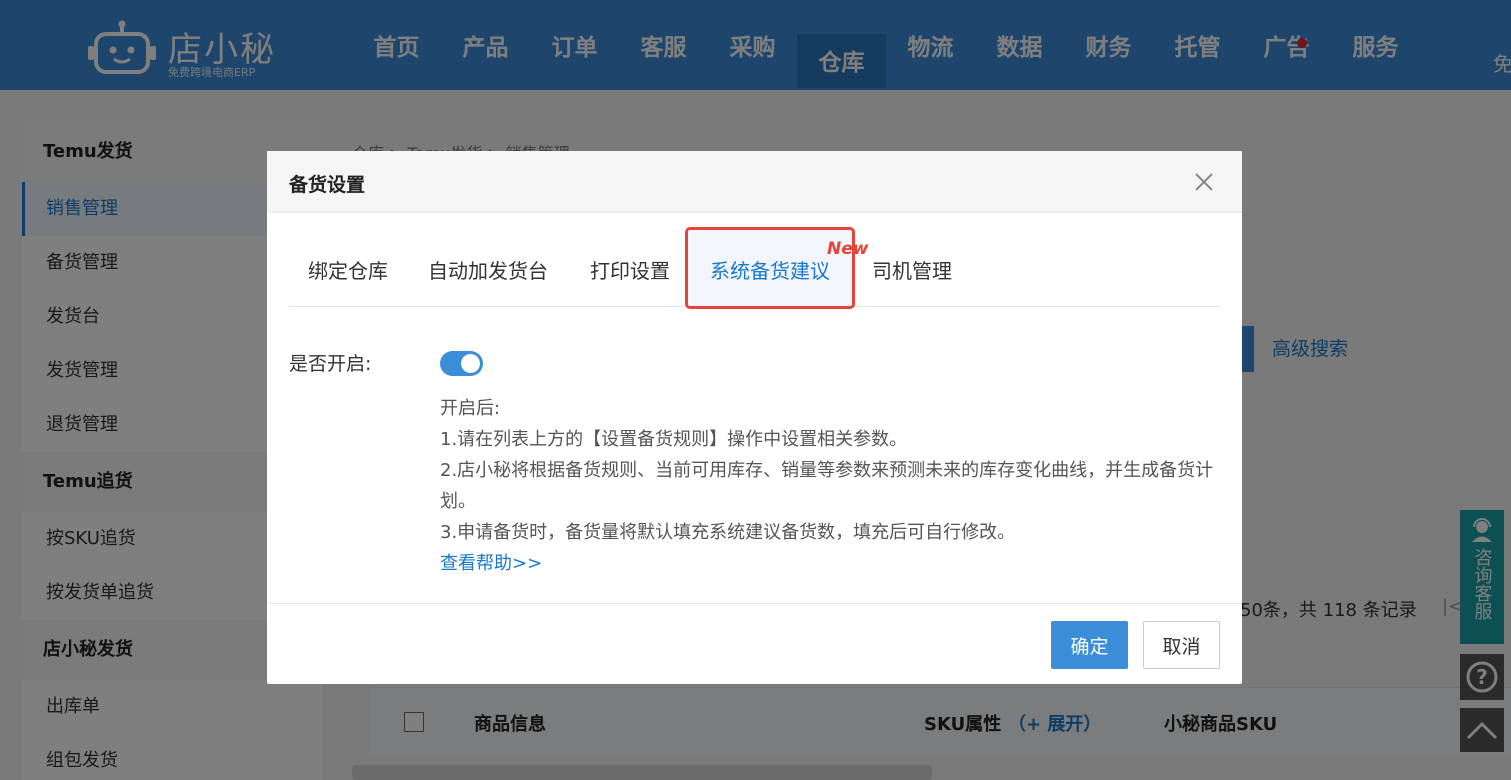 Image resolution: width=1511 pixels, height=780 pixels. What do you see at coordinates (1181, 645) in the screenshot?
I see `cancel-button: 取消` at bounding box center [1181, 645].